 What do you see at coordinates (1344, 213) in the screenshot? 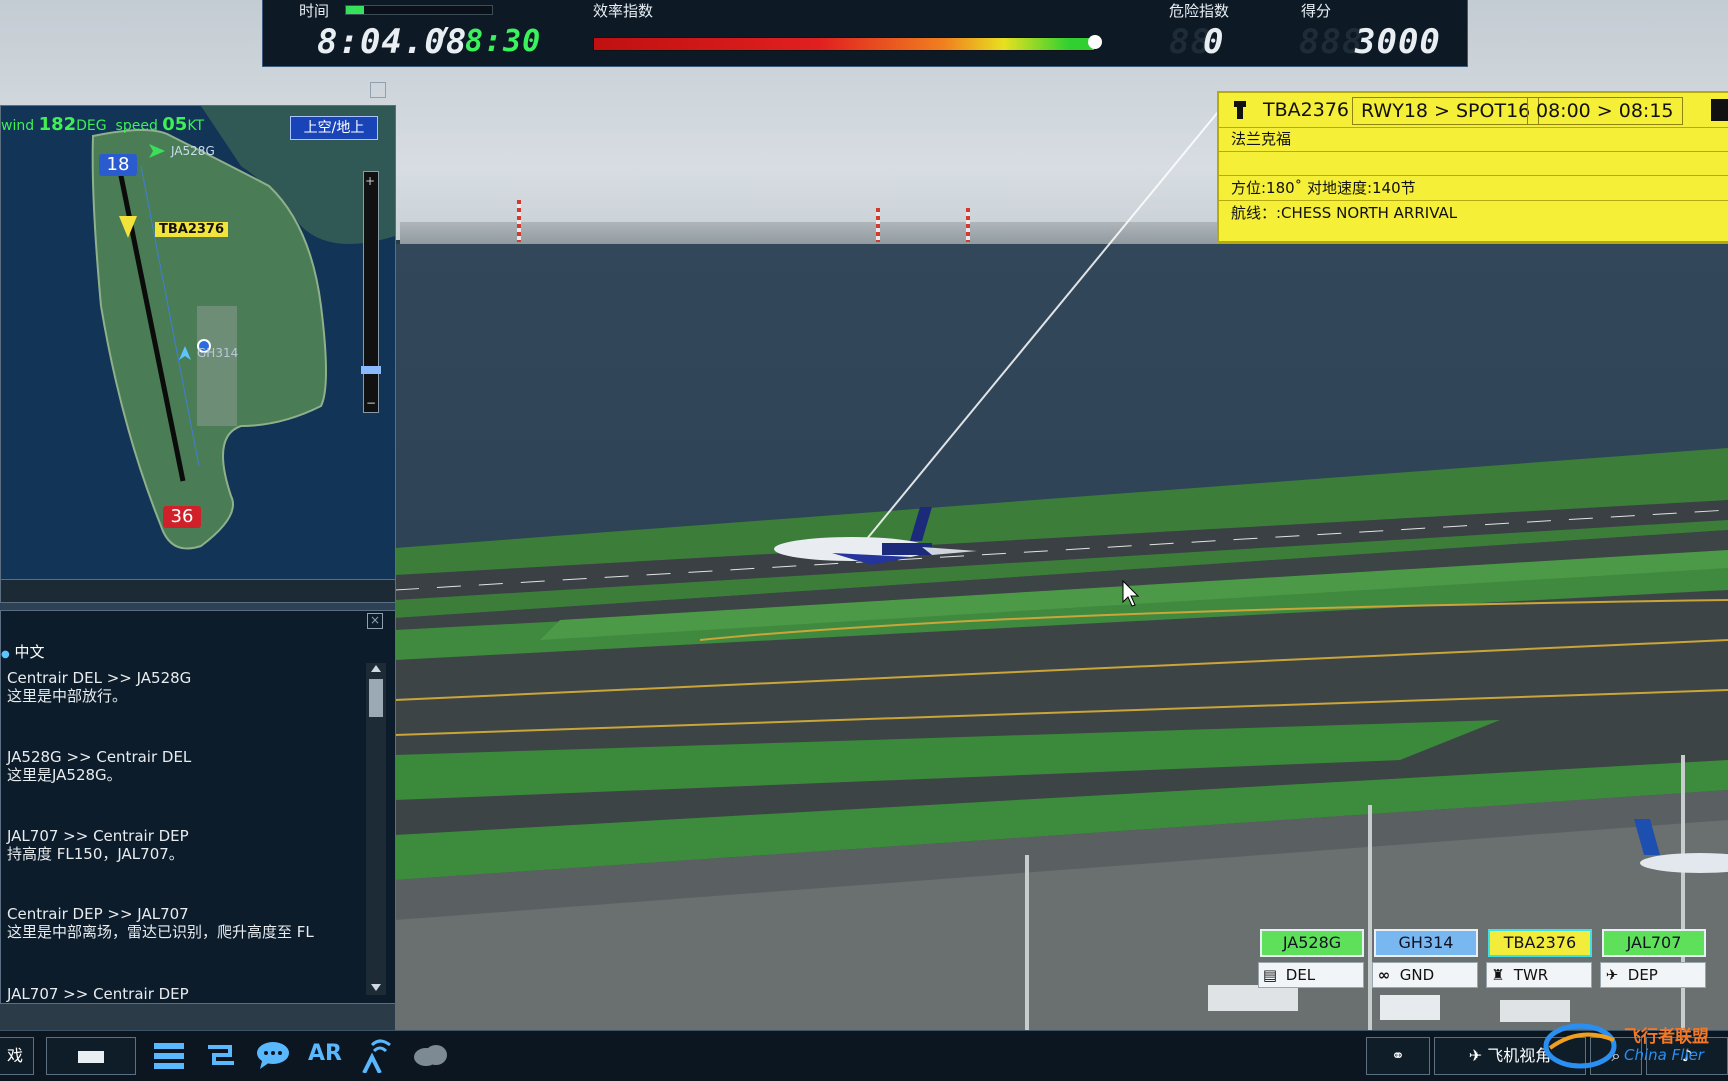
I see `strip-airway: 航线：:CHESS NORTH ARRIVAL` at bounding box center [1344, 213].